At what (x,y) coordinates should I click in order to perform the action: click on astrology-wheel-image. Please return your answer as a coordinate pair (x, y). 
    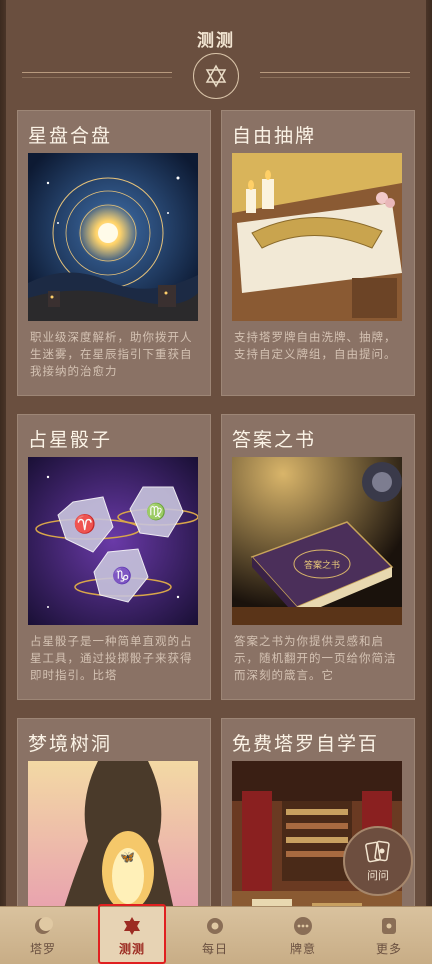
    Looking at the image, I should click on (113, 237).